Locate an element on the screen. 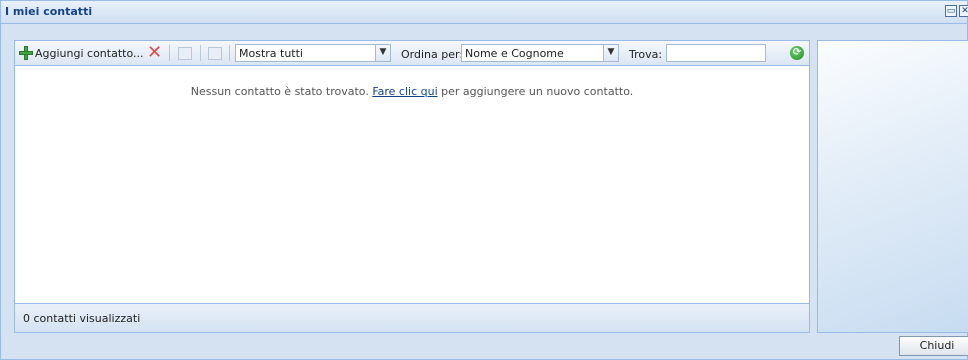 This screenshot has height=360, width=968. sort-select: Nome e Cognome ▼ is located at coordinates (540, 53).